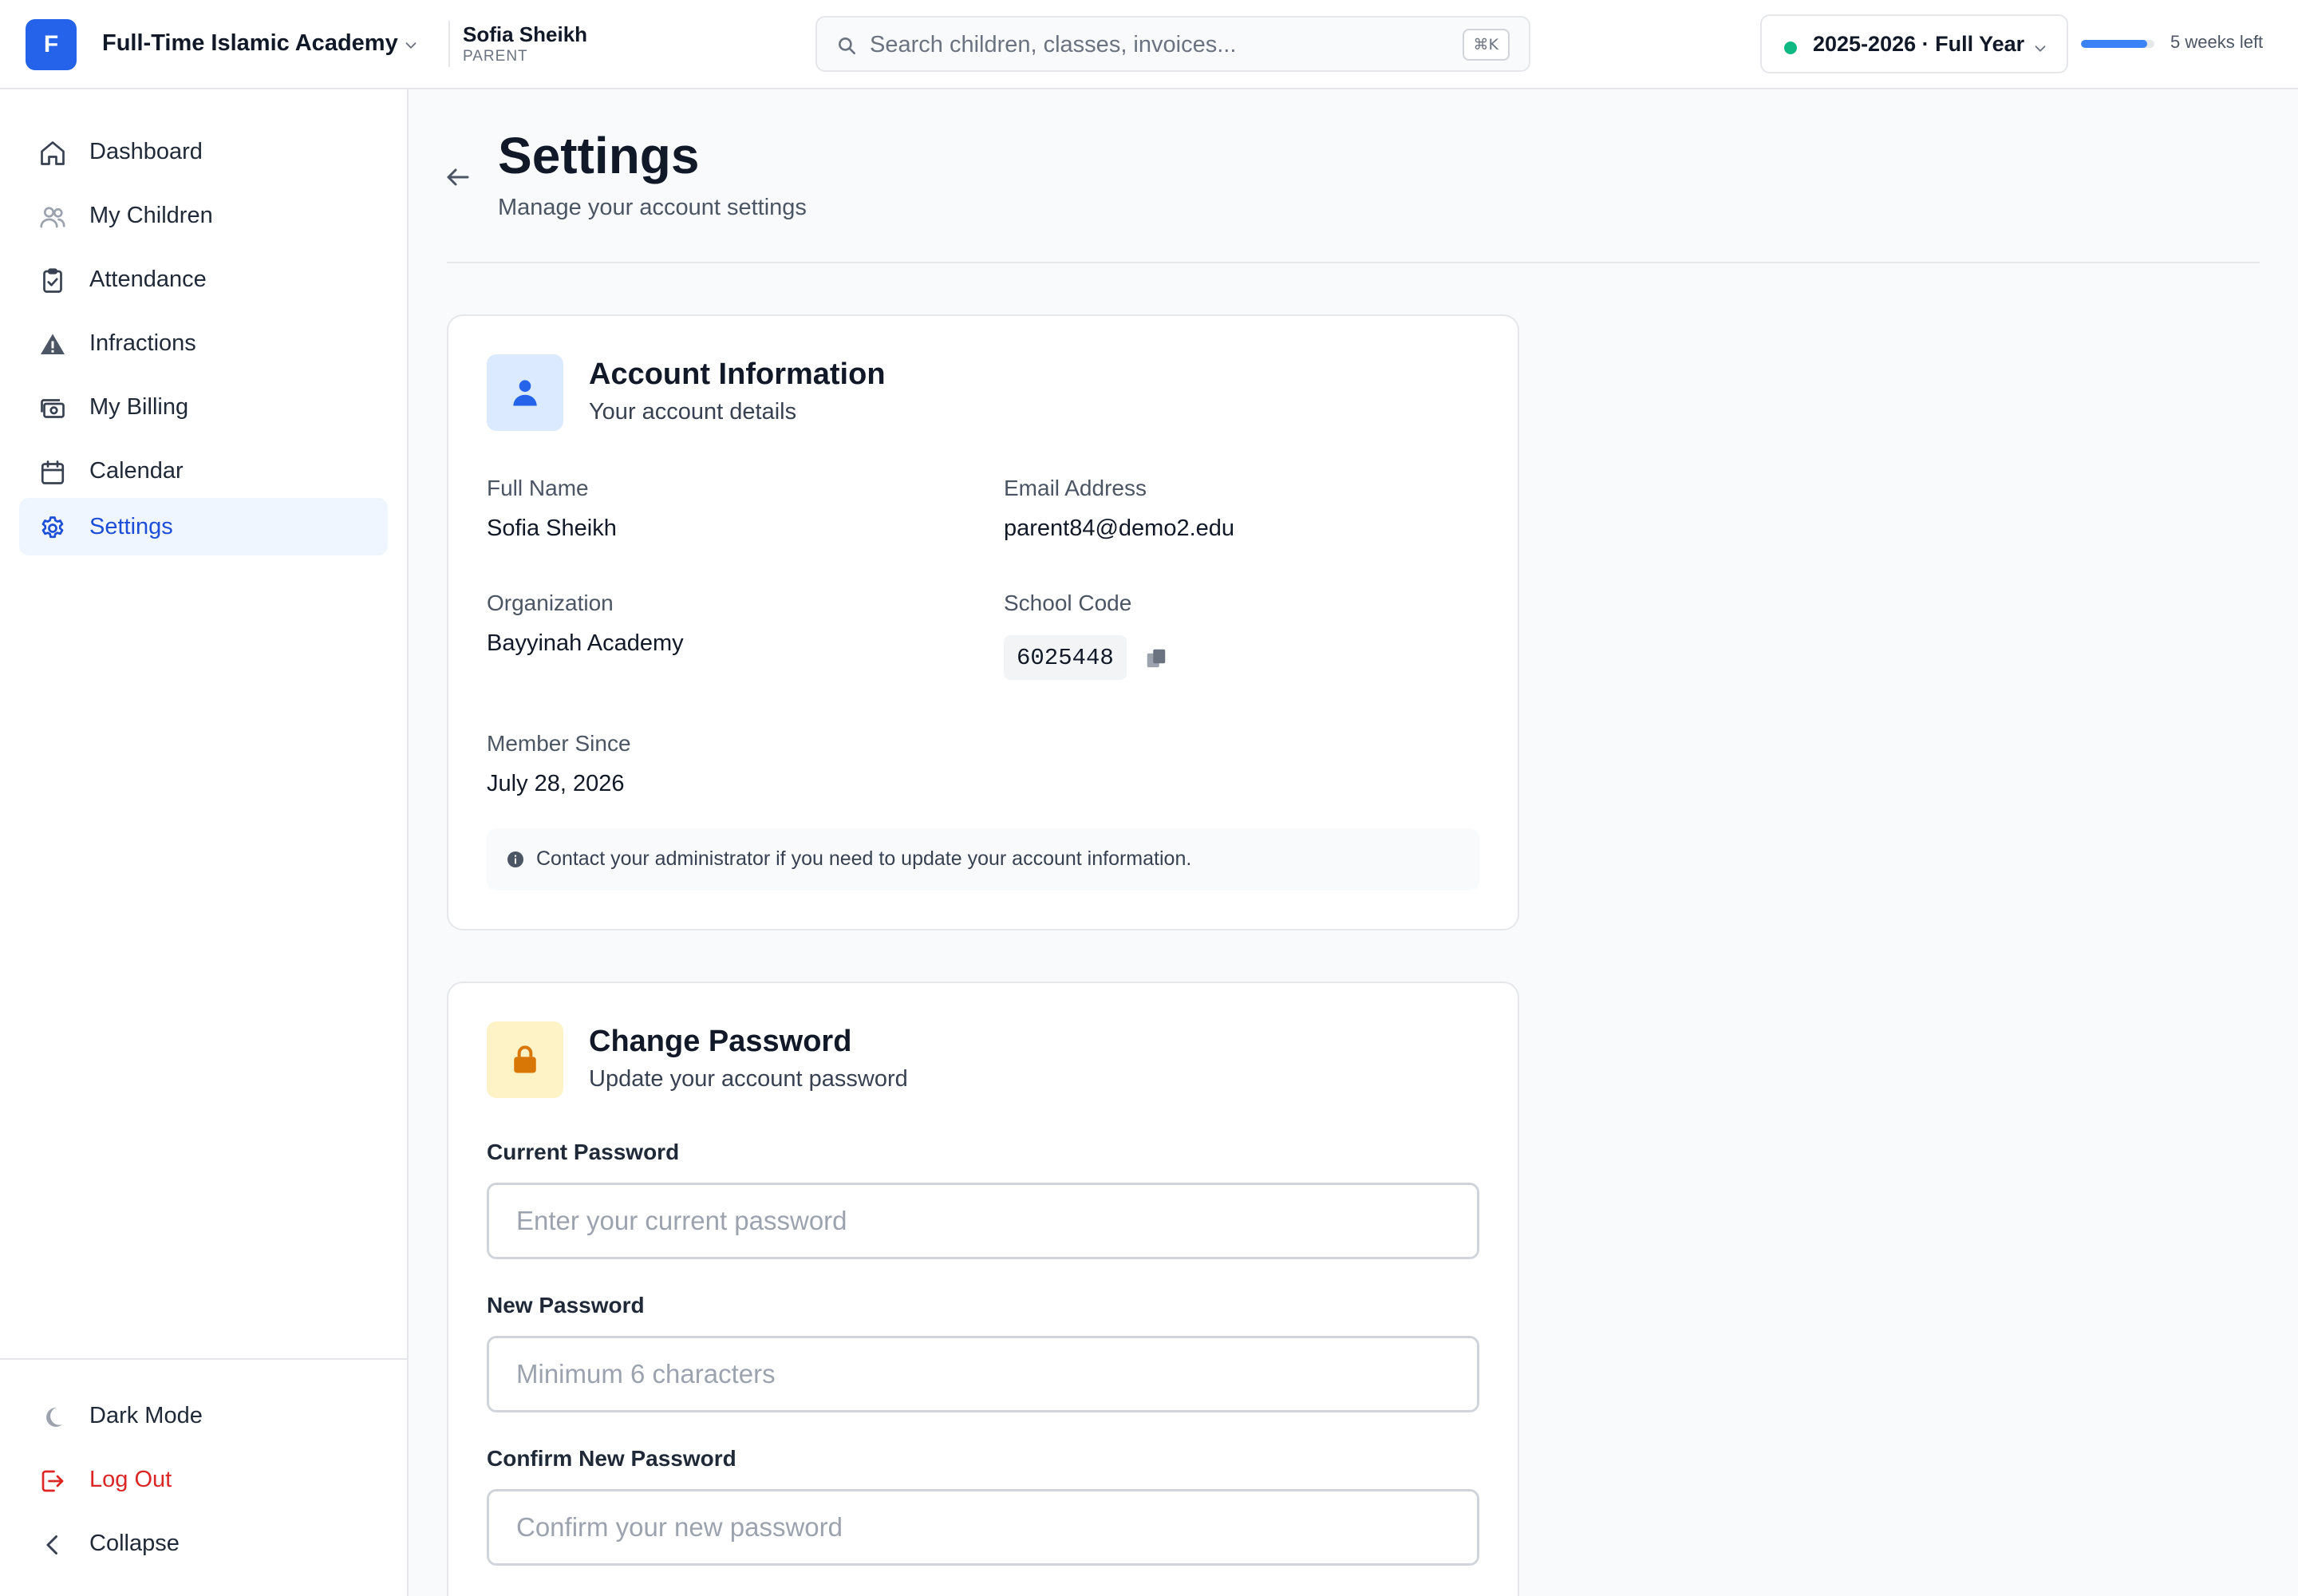 This screenshot has width=2298, height=1596. I want to click on member-since-label: Member Since, so click(559, 743).